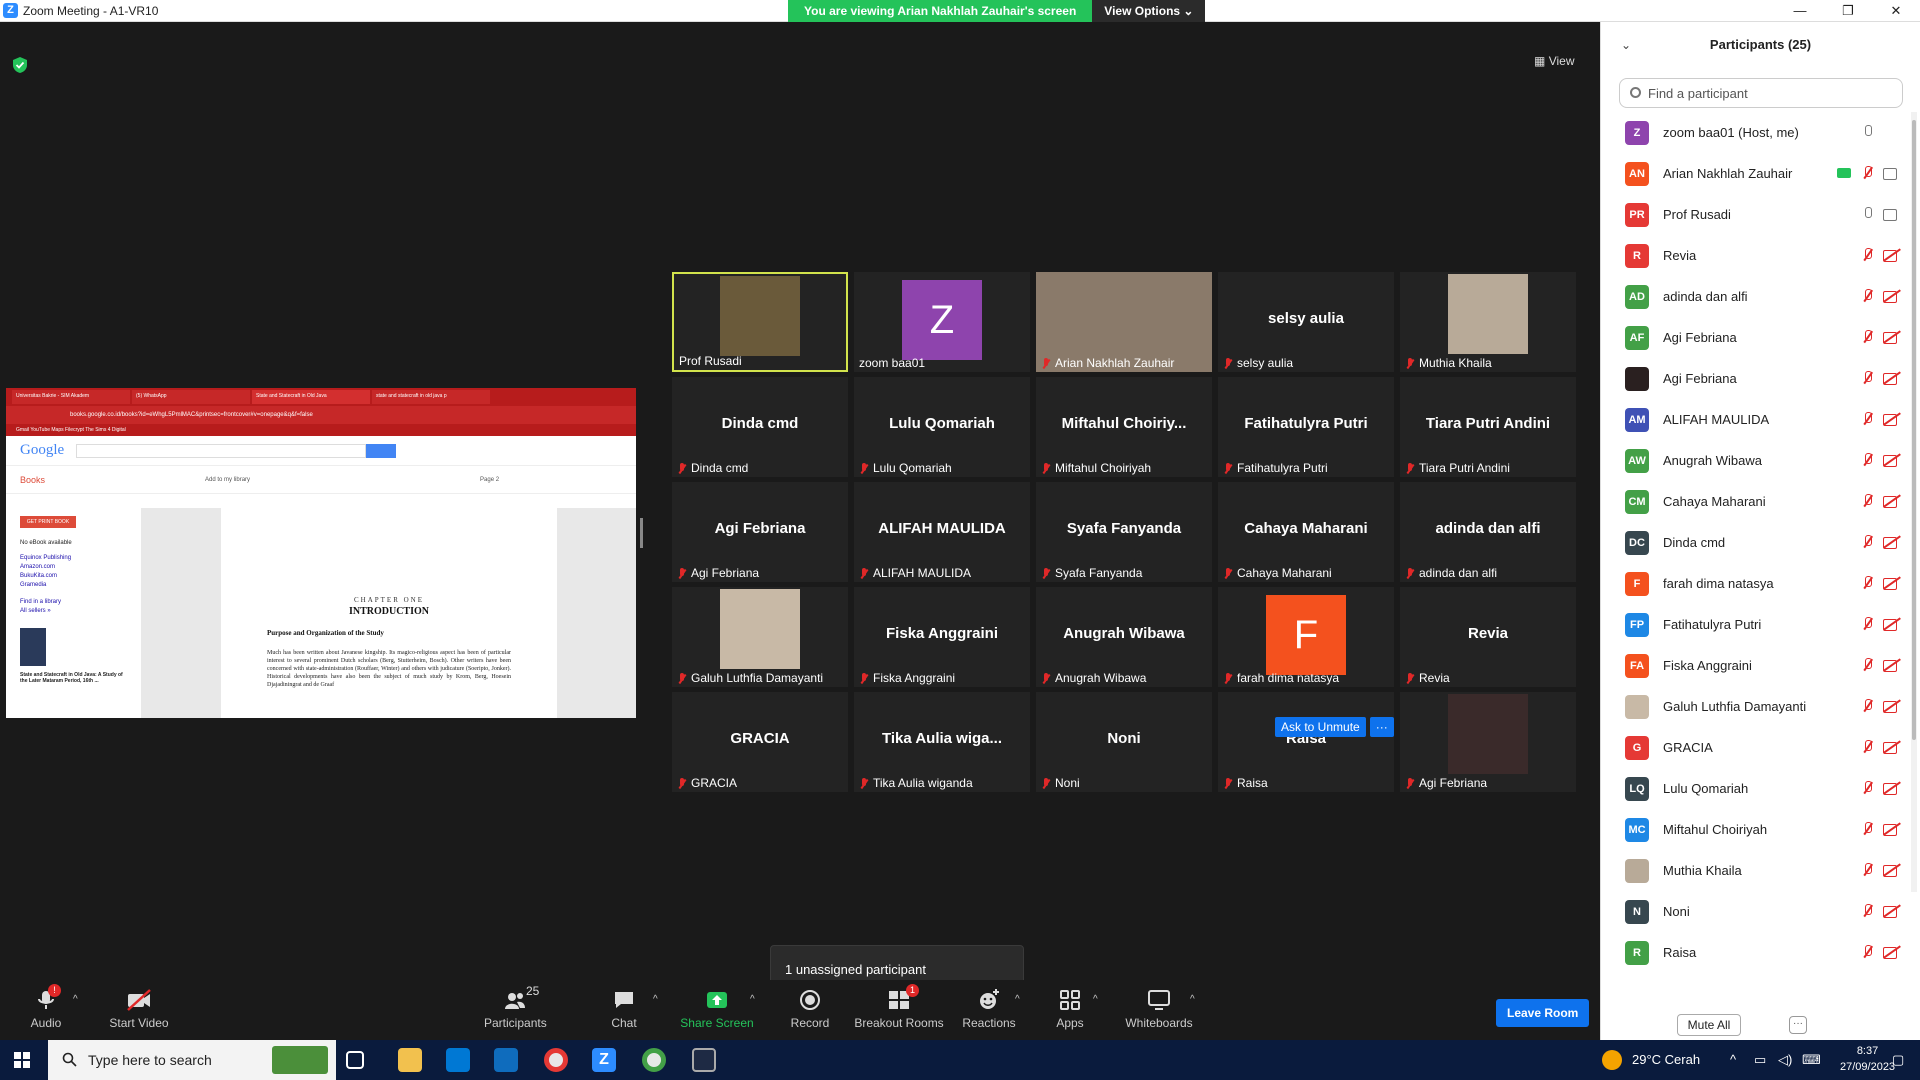 This screenshot has width=1920, height=1080. Describe the element at coordinates (1756, 542) in the screenshot. I see `participant-row: DC Dinda cmd` at that location.